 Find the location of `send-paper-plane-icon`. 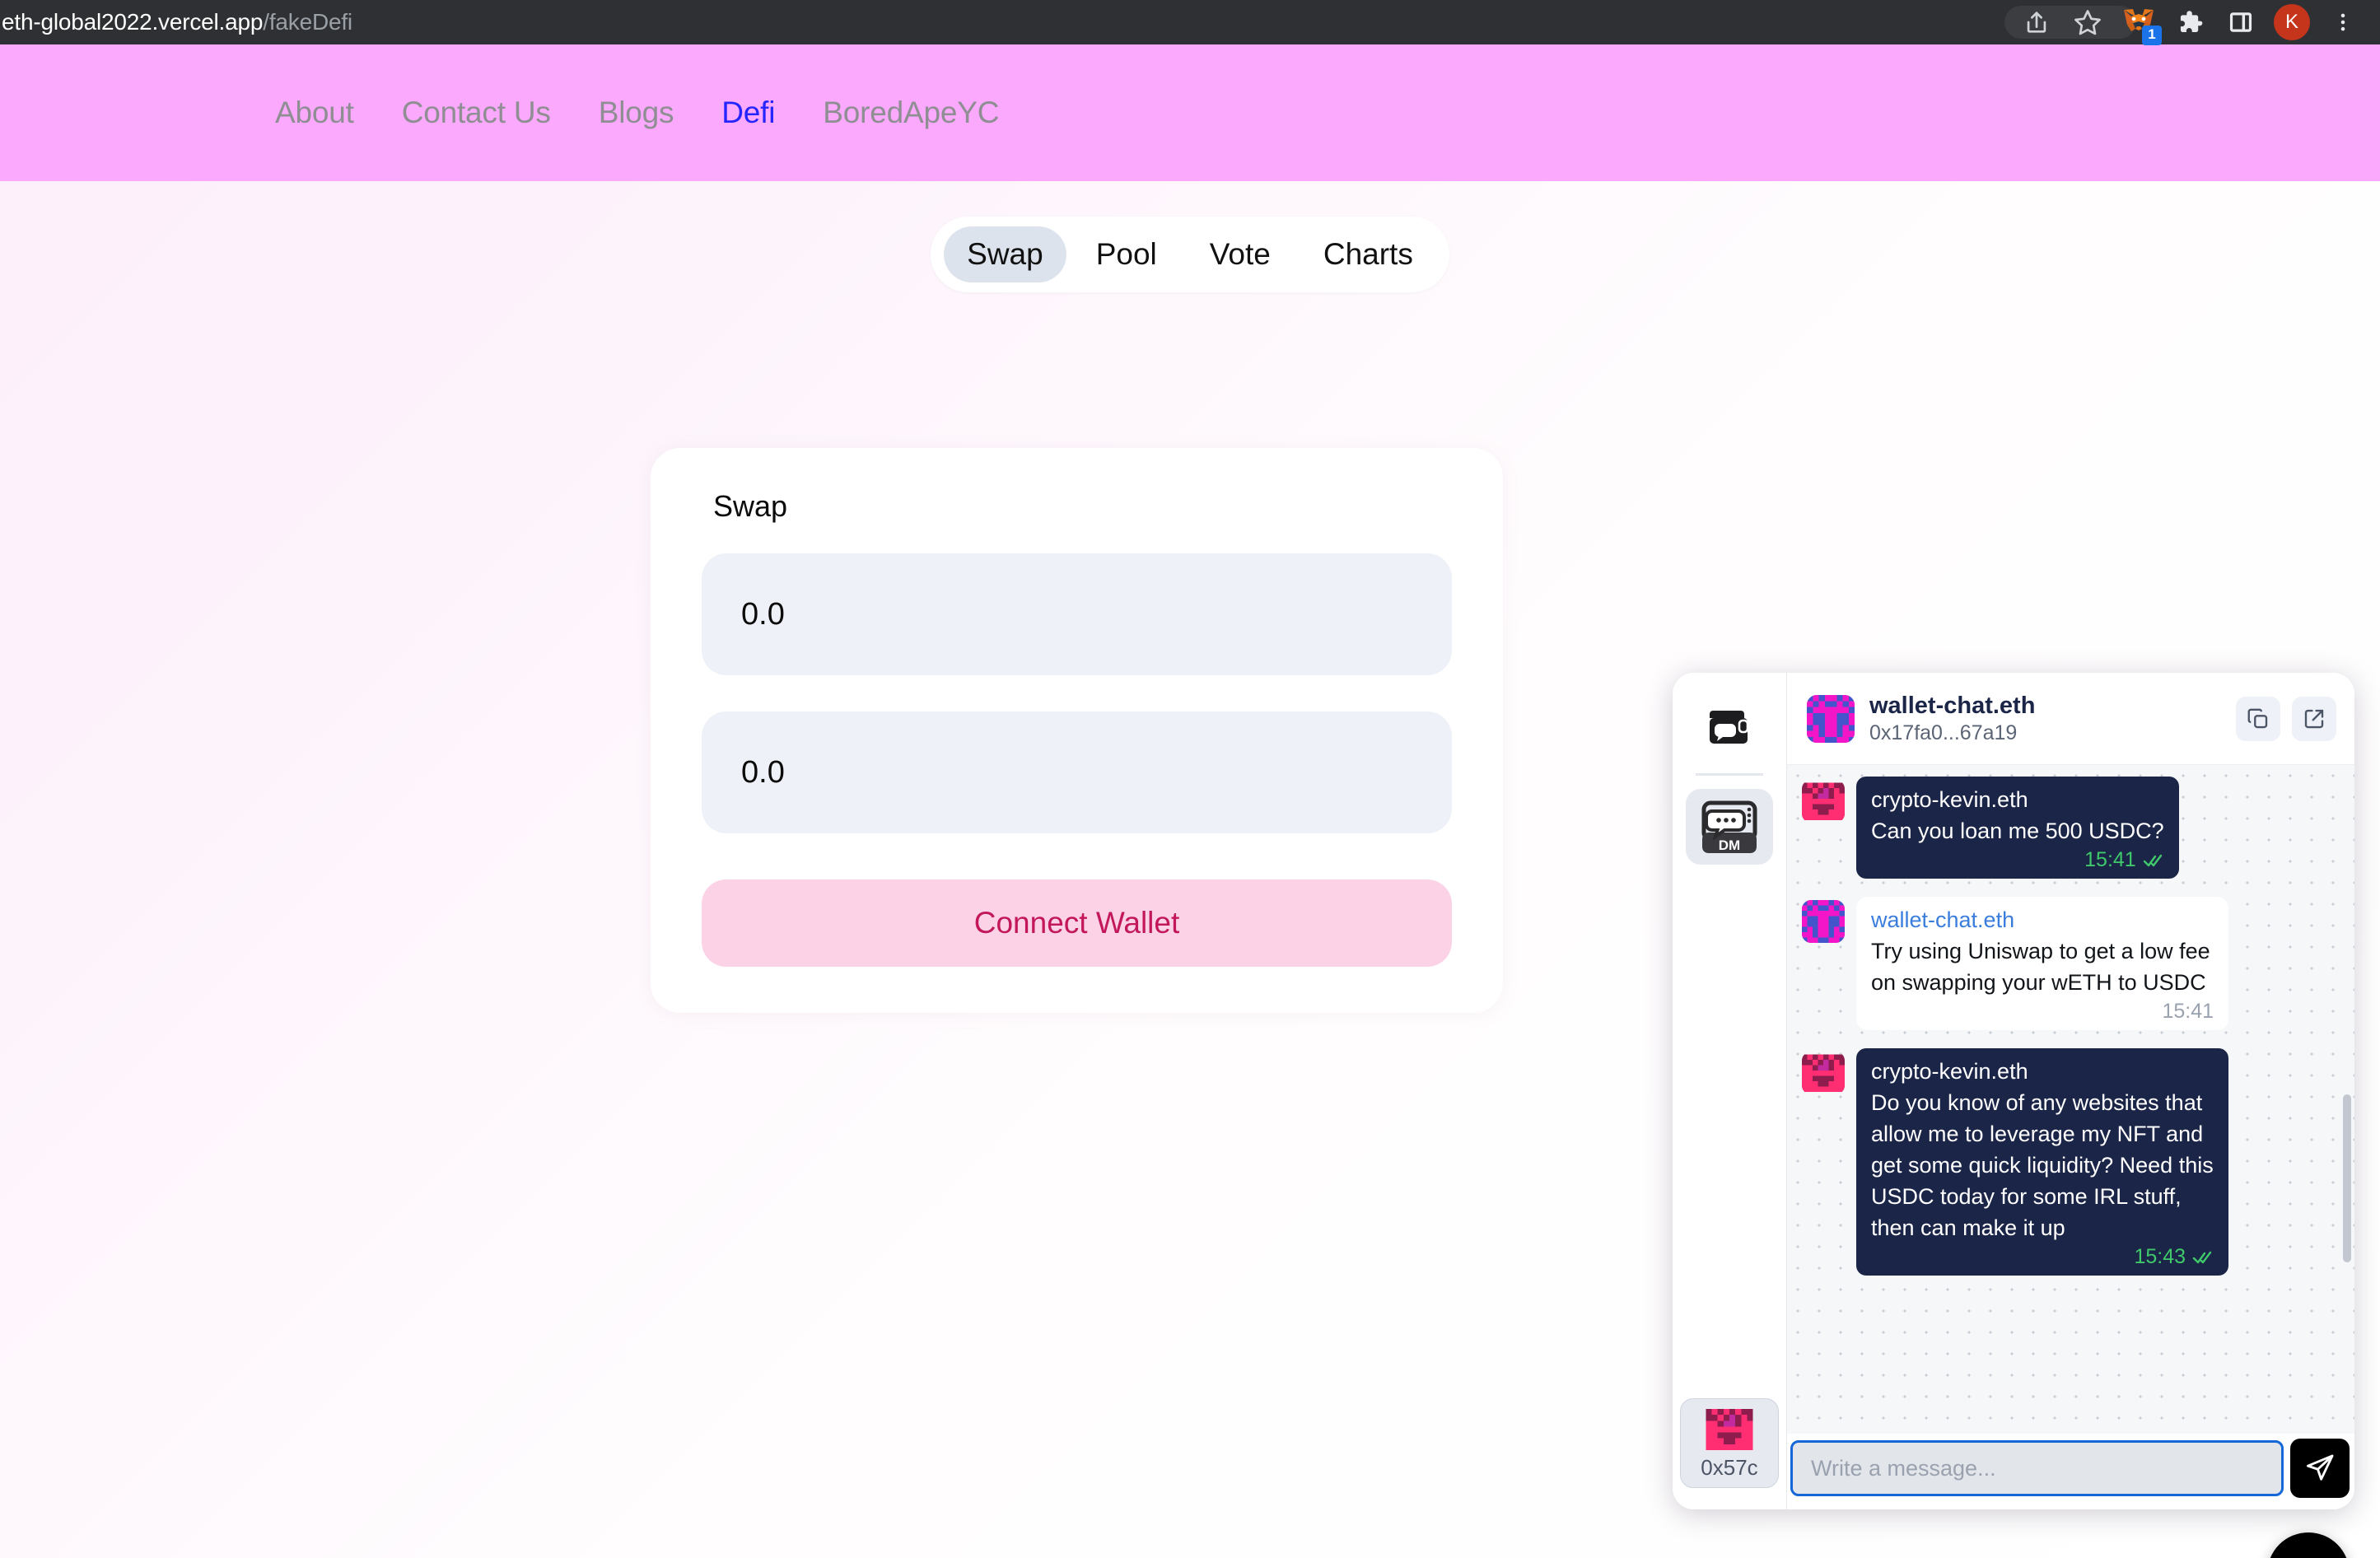

send-paper-plane-icon is located at coordinates (2320, 1467).